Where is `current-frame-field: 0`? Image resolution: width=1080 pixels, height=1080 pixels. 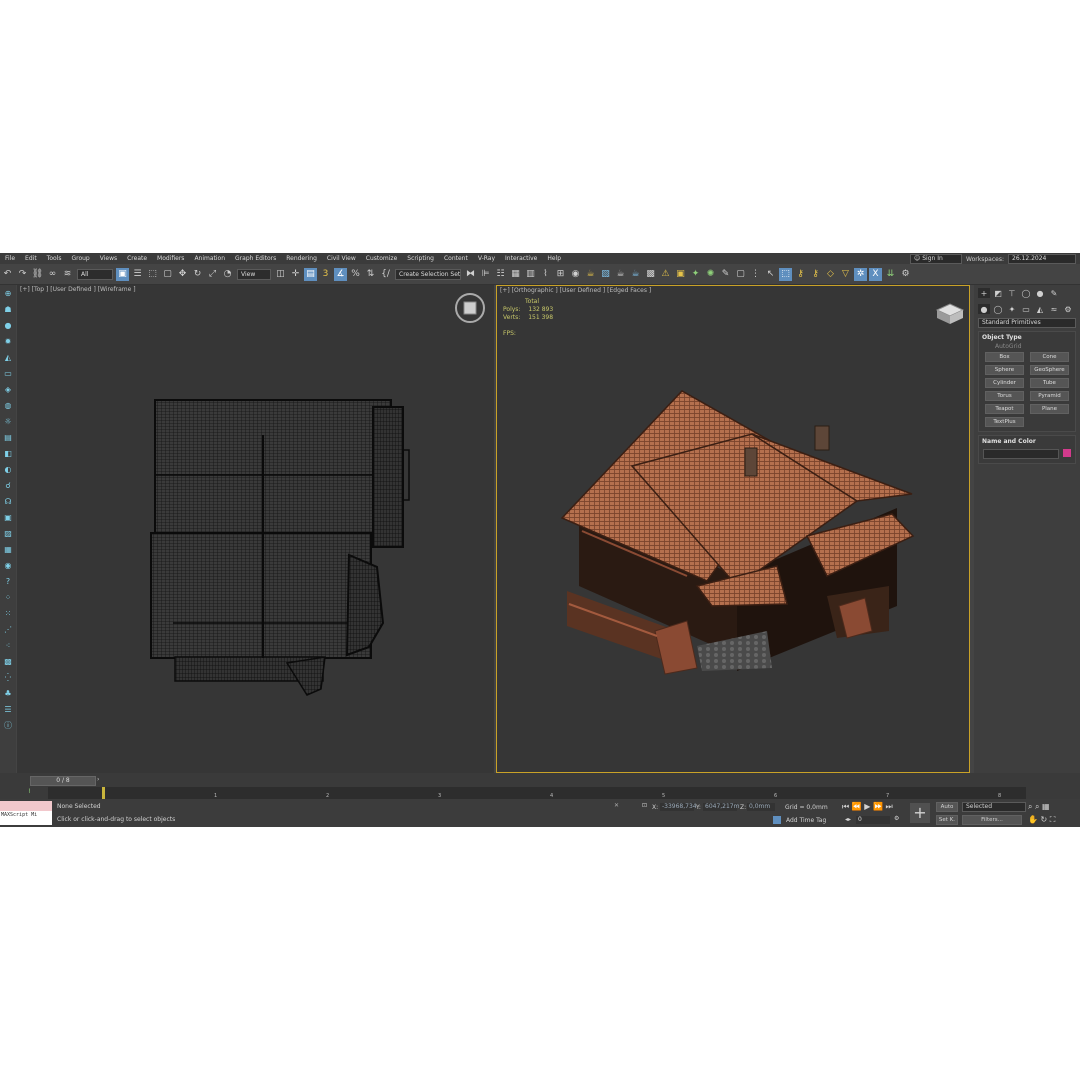
current-frame-field: 0 is located at coordinates (873, 820).